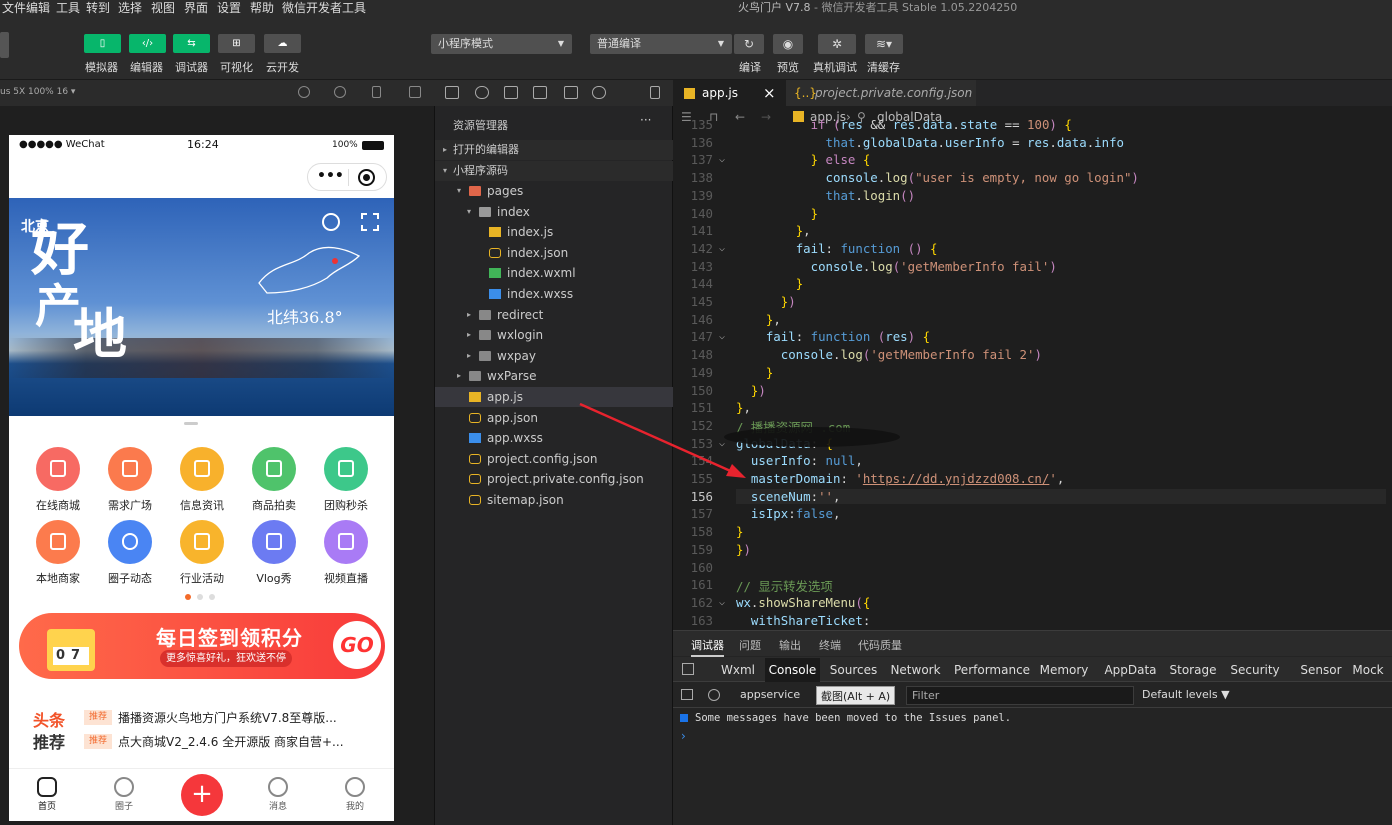 The image size is (1392, 825). Describe the element at coordinates (452, 92) in the screenshot. I see `files-icon` at that location.